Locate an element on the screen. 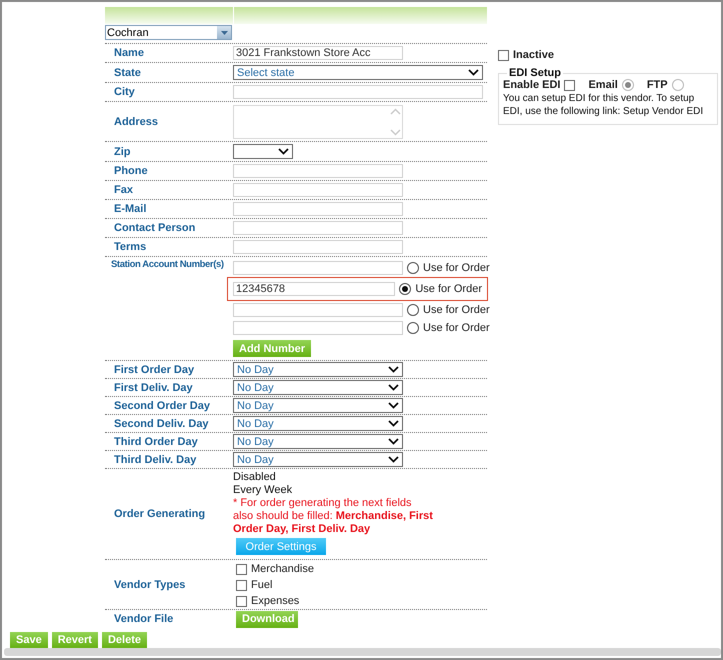 This screenshot has width=723, height=660. scroll-up-icon is located at coordinates (395, 111).